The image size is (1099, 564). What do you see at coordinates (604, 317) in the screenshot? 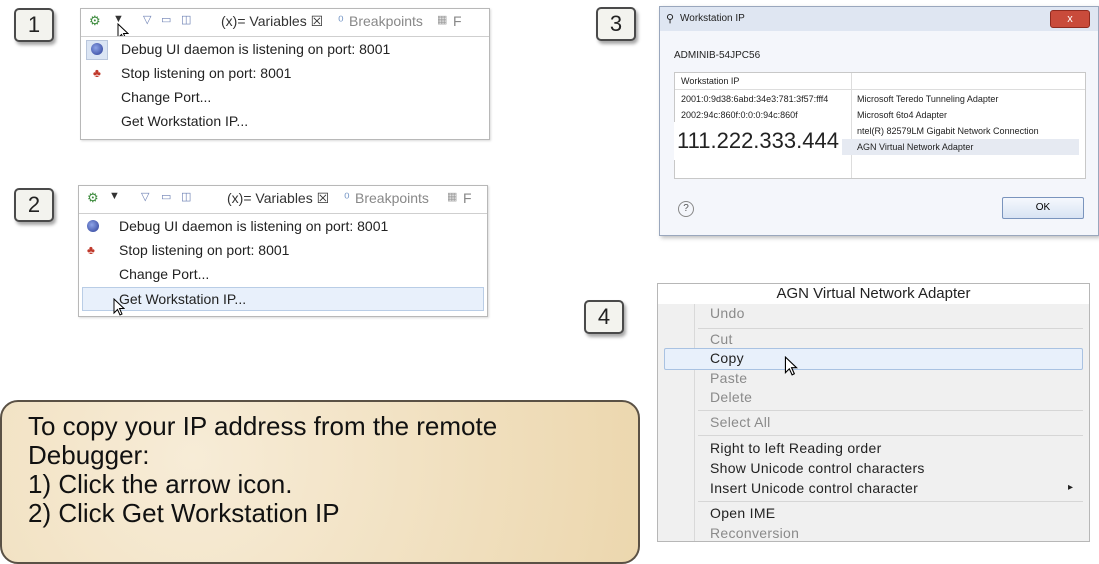
I see `step-4-label: 4` at bounding box center [604, 317].